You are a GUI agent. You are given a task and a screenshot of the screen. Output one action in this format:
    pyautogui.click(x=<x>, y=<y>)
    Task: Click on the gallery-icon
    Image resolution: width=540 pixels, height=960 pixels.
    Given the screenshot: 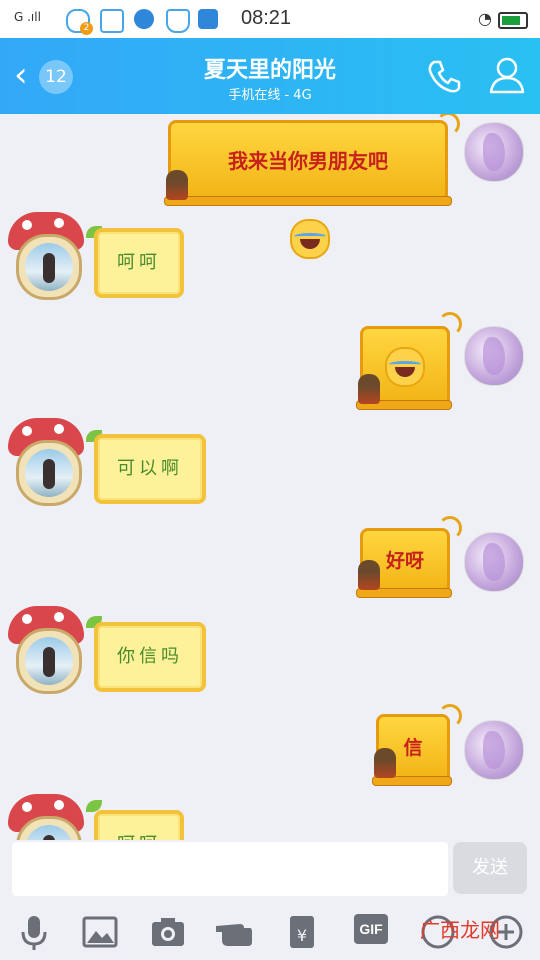 What is the action you would take?
    pyautogui.click(x=112, y=21)
    